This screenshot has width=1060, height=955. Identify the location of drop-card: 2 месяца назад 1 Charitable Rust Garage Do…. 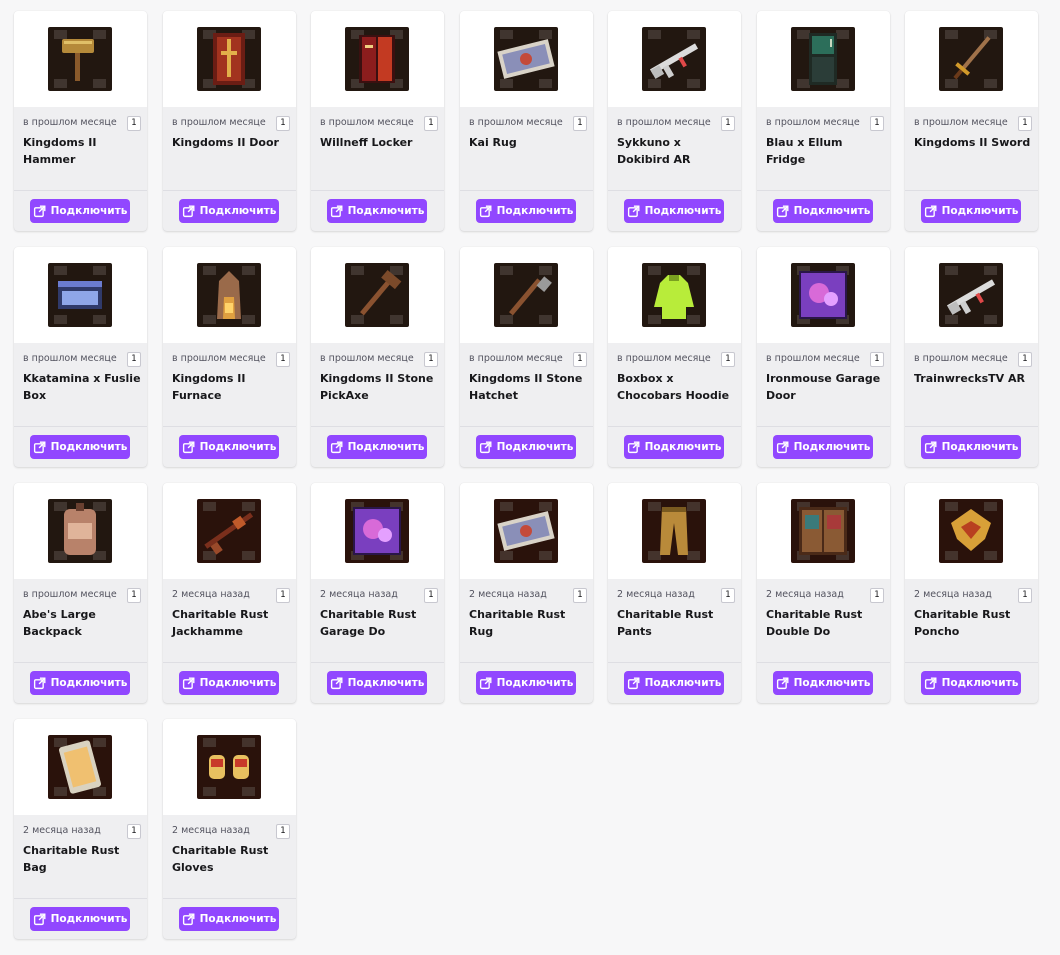
(377, 593).